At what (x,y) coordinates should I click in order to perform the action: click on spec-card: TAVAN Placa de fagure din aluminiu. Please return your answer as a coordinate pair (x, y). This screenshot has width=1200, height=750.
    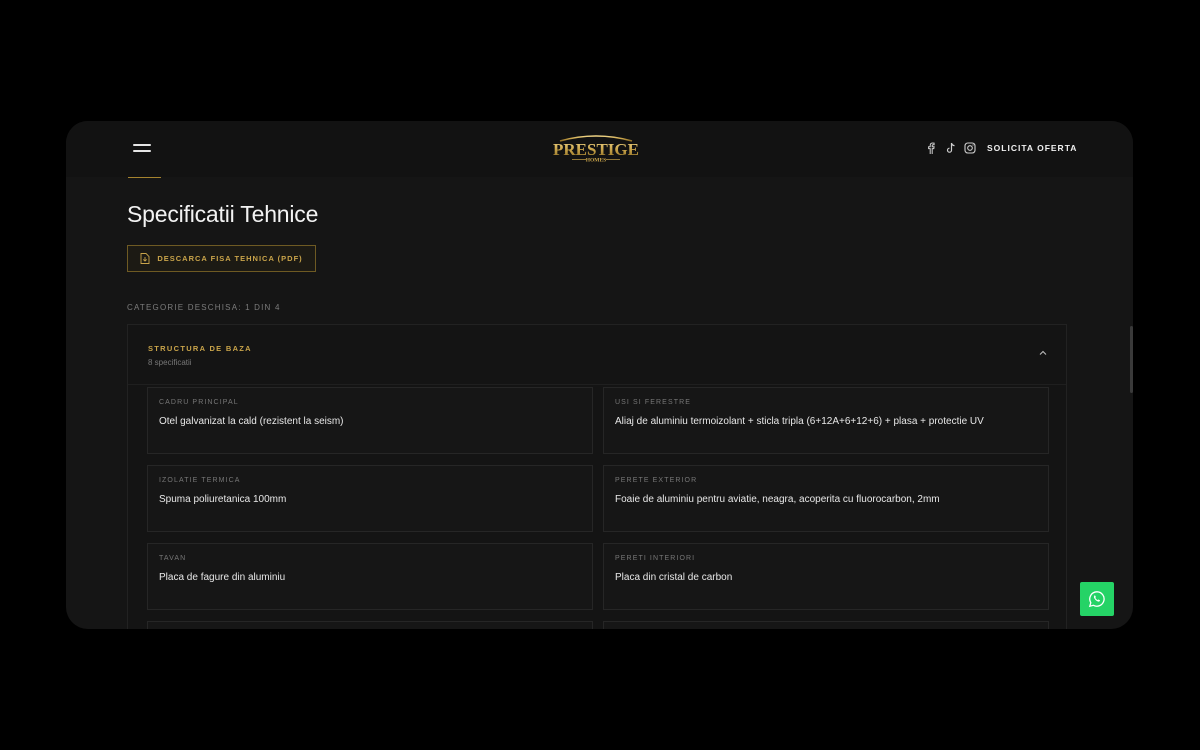
    Looking at the image, I should click on (370, 576).